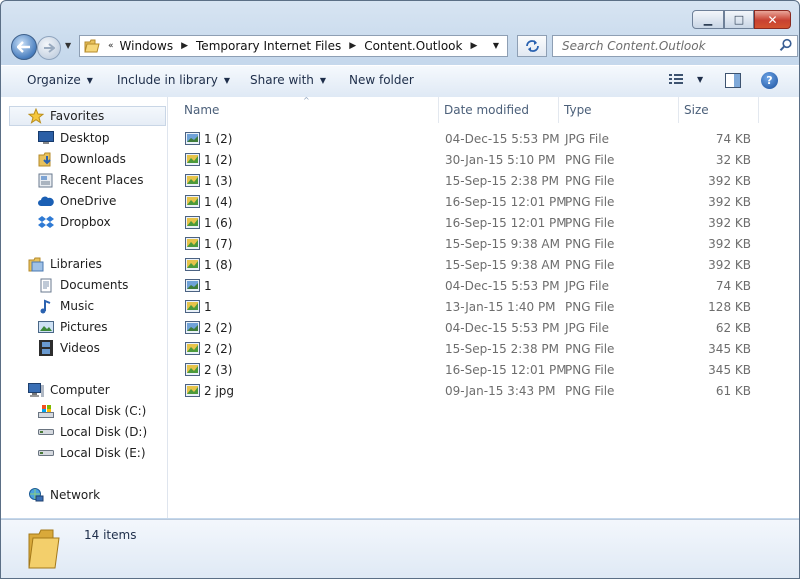 The width and height of the screenshot is (800, 579). I want to click on recent-pages-dropdown: ▼, so click(68, 45).